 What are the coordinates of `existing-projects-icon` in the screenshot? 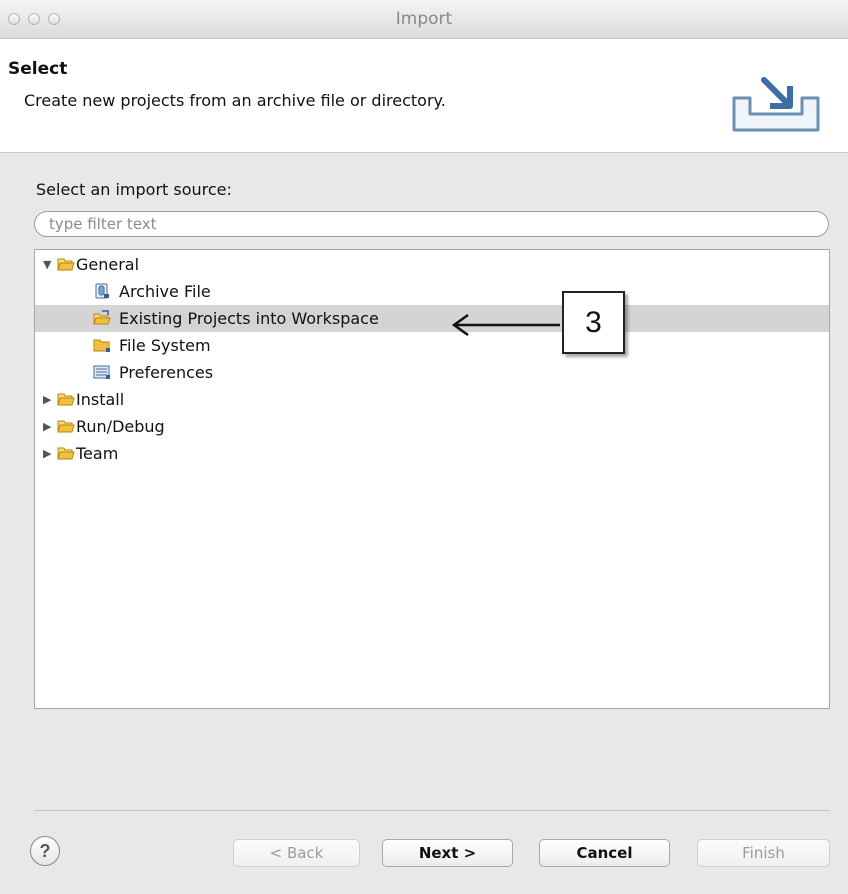 It's located at (102, 317).